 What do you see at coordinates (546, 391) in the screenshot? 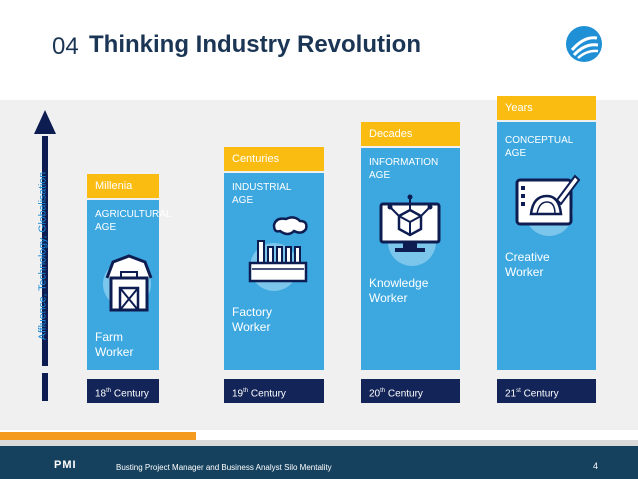
I see `century-21: 21st Century` at bounding box center [546, 391].